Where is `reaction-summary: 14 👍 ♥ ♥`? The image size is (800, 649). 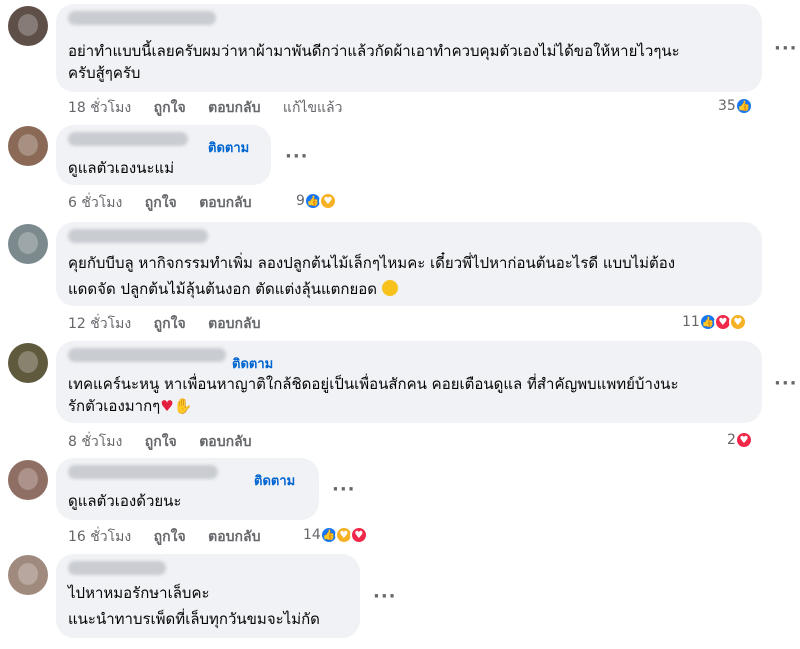
reaction-summary: 14 👍 ♥ ♥ is located at coordinates (335, 535).